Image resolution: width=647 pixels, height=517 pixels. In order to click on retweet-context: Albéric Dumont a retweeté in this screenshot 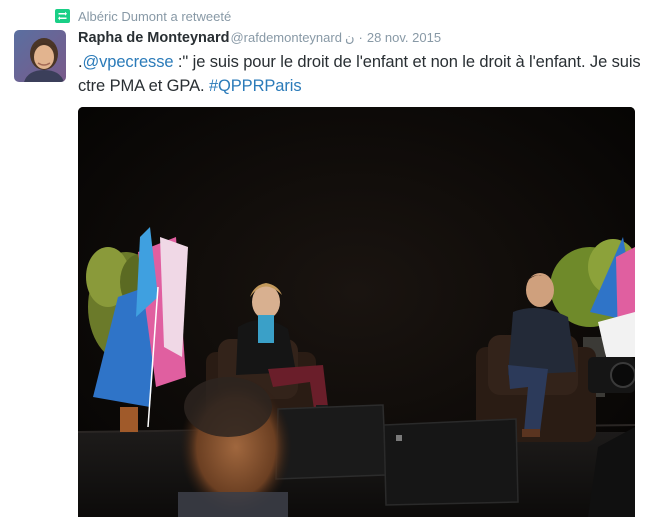, I will do `click(143, 16)`.